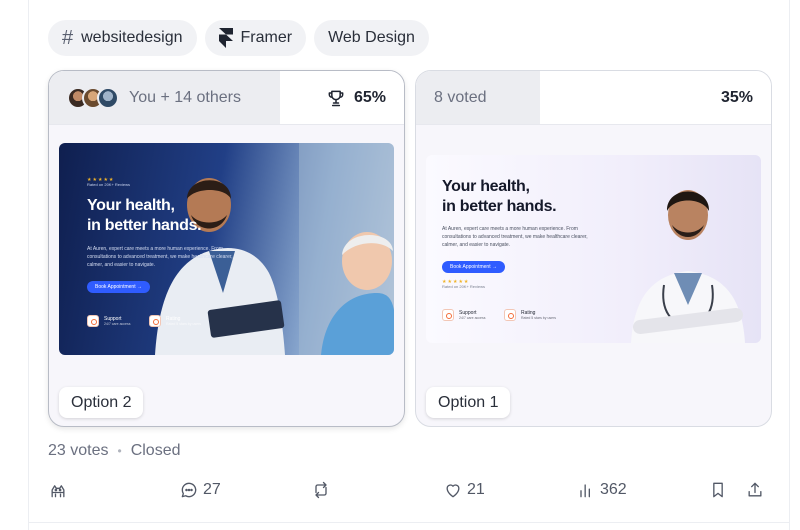  Describe the element at coordinates (453, 491) in the screenshot. I see `heart-icon` at that location.